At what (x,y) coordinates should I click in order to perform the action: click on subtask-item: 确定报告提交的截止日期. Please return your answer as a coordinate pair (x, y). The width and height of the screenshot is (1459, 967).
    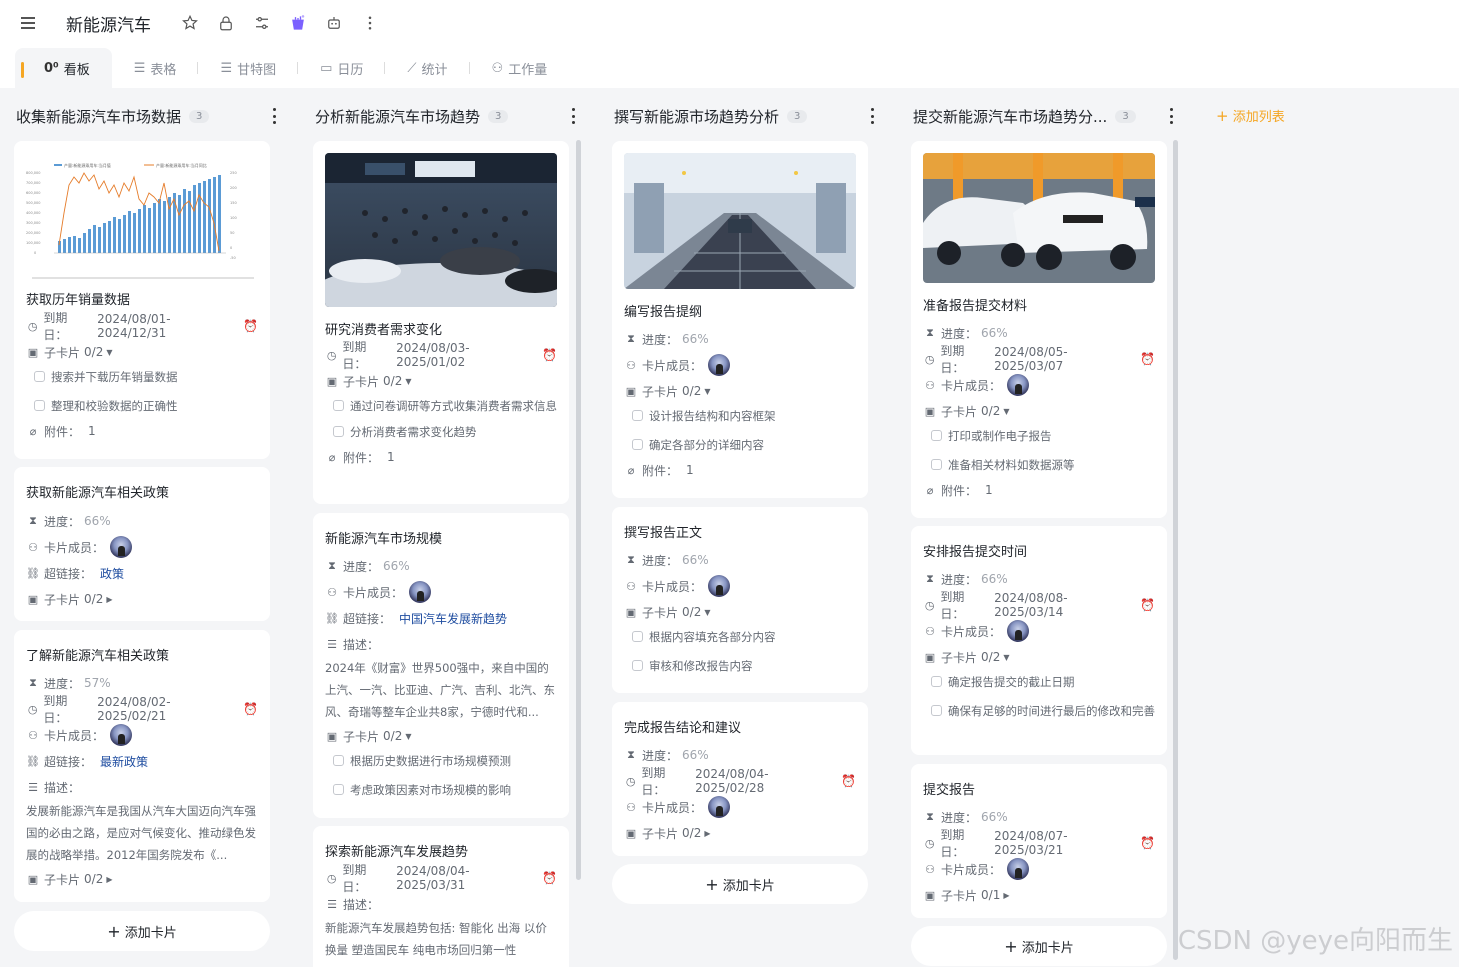
    Looking at the image, I should click on (1039, 682).